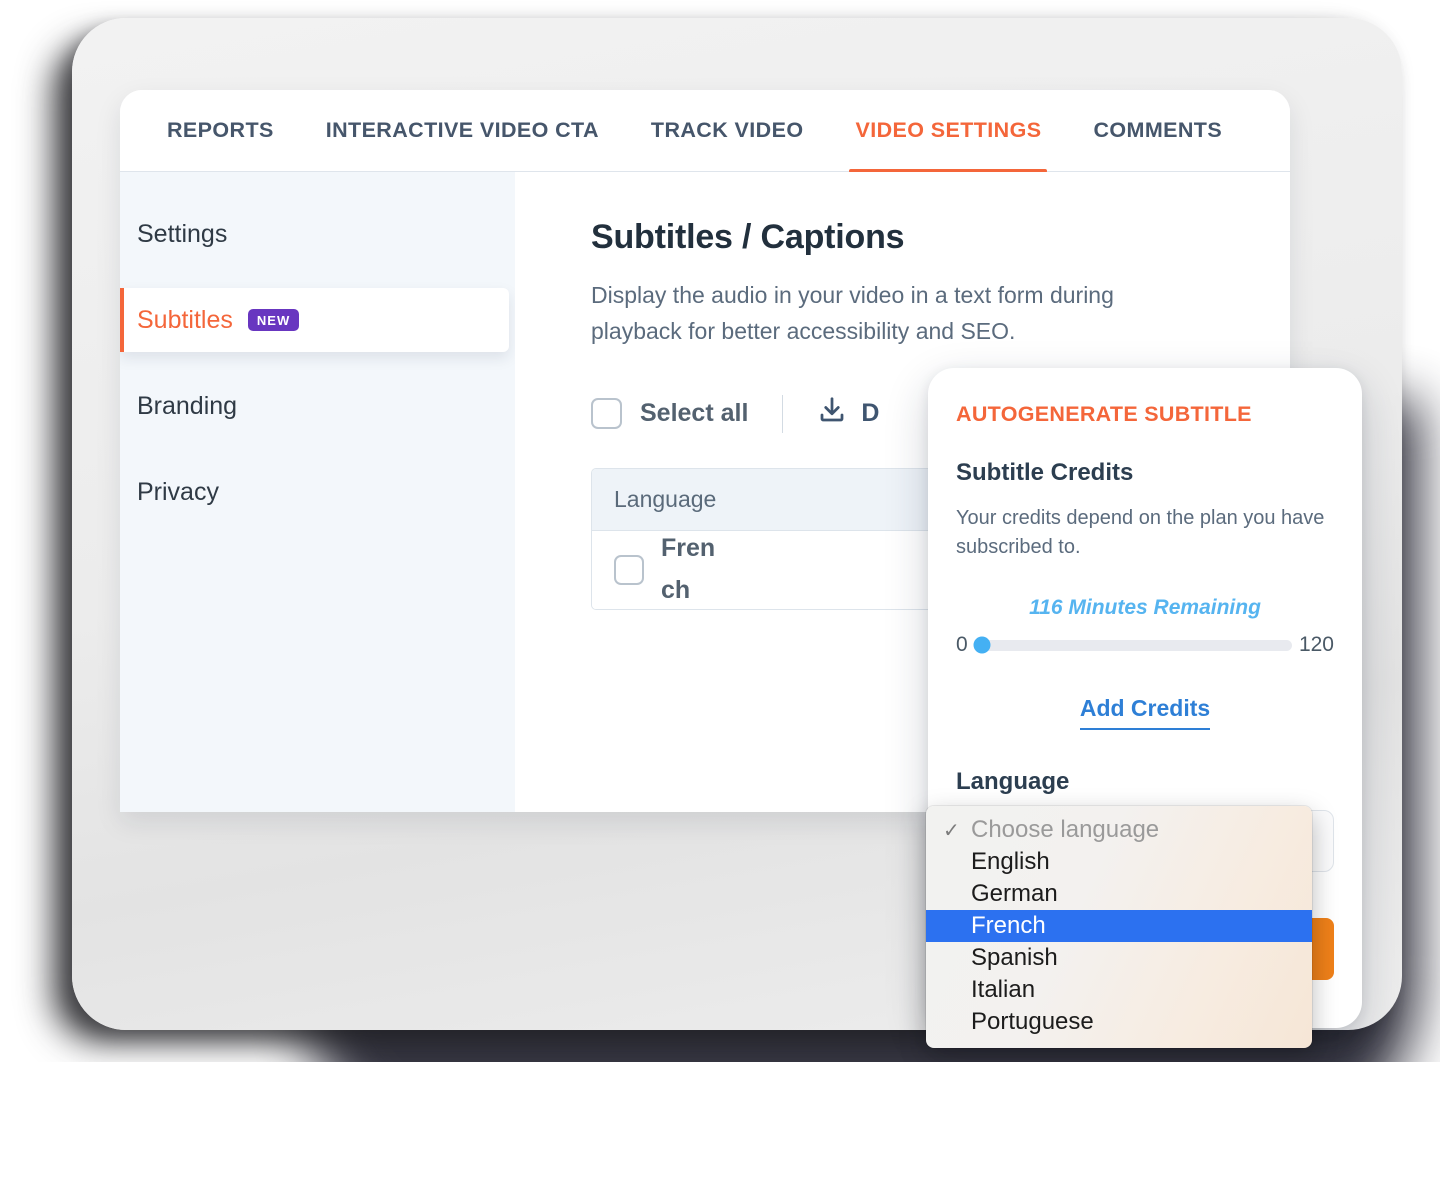  Describe the element at coordinates (1045, 472) in the screenshot. I see `subtitle-credits-heading: Subtitle Credits` at that location.